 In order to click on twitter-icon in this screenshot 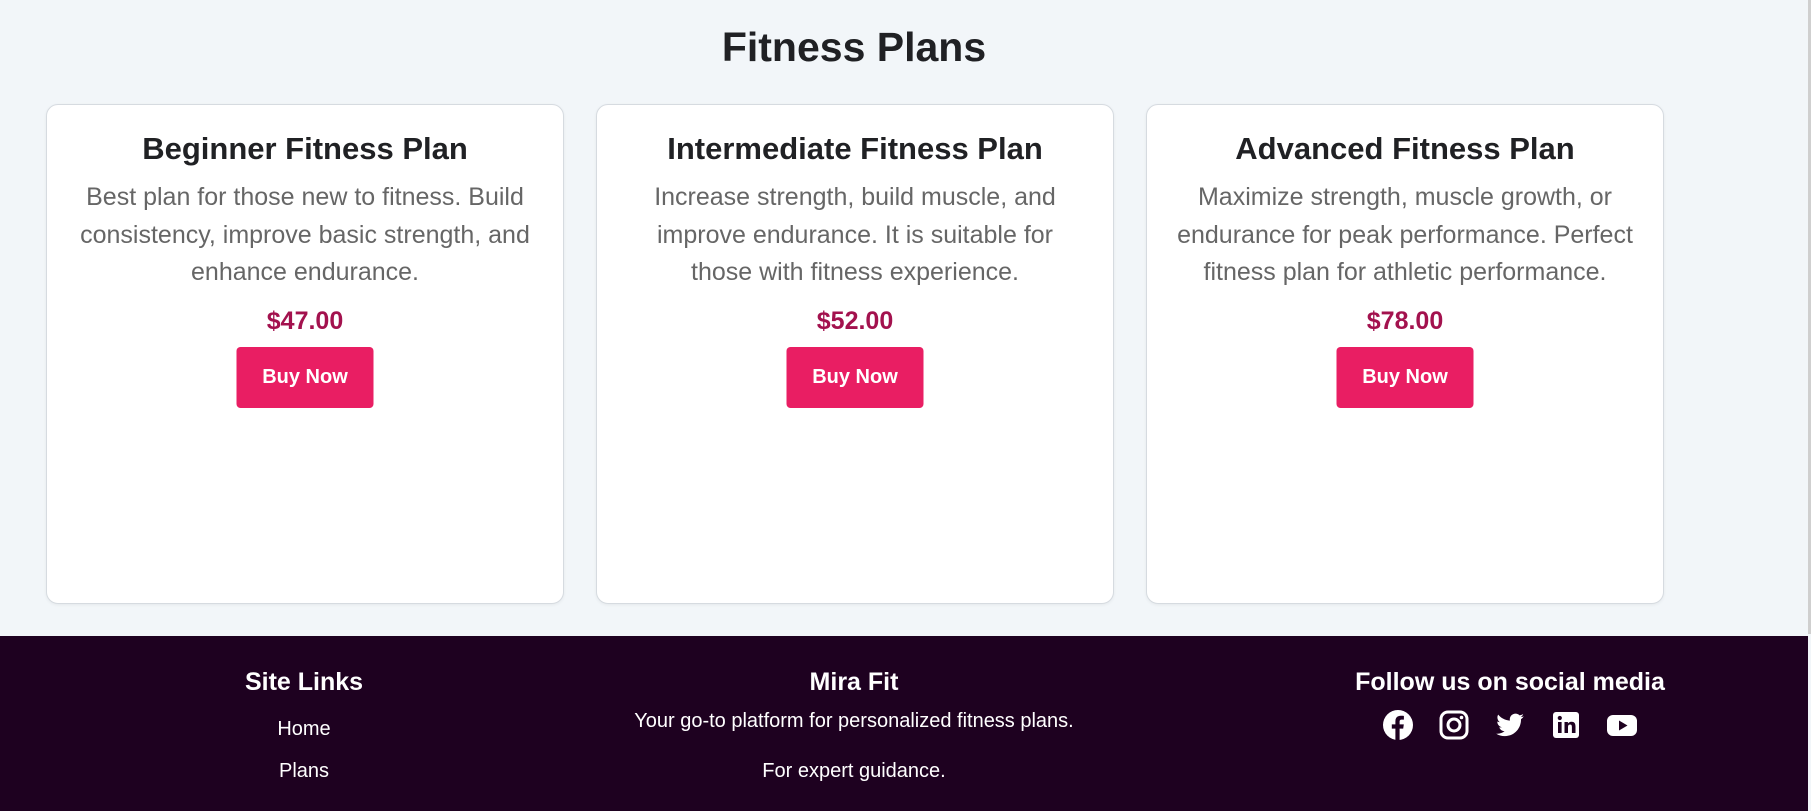, I will do `click(1510, 725)`.